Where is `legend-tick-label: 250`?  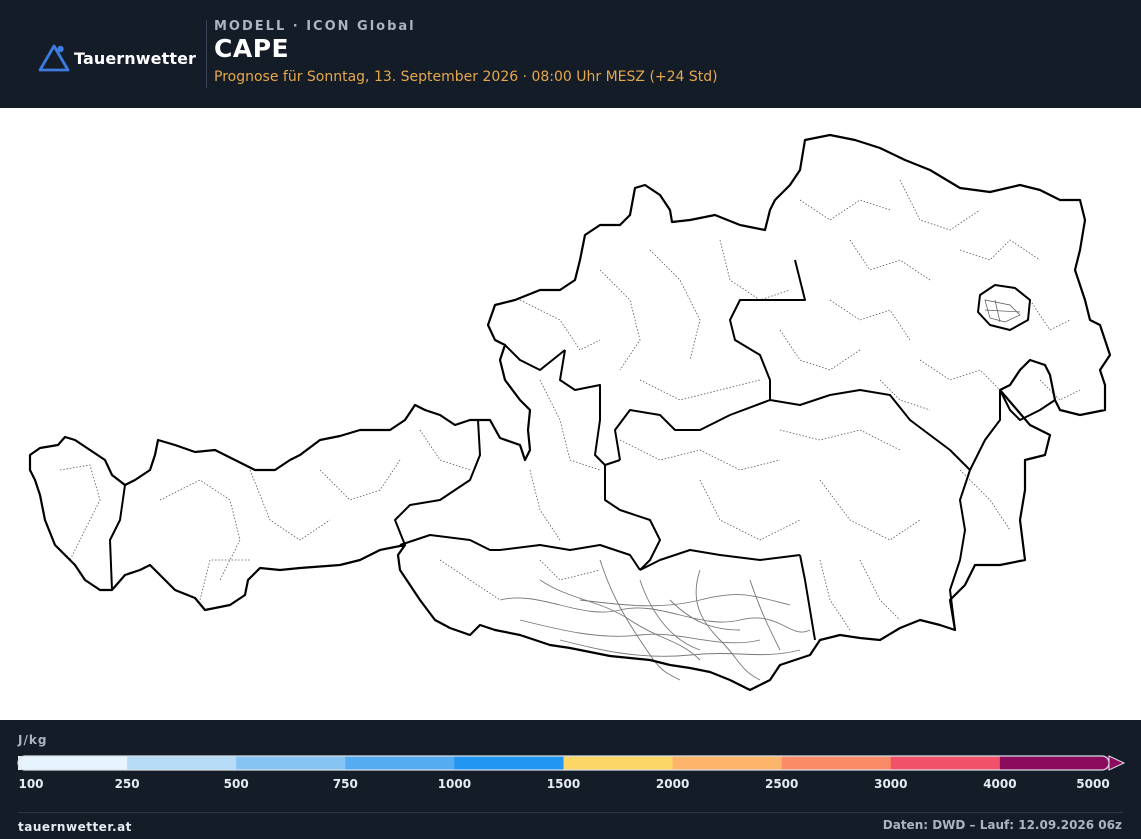
legend-tick-label: 250 is located at coordinates (127, 784).